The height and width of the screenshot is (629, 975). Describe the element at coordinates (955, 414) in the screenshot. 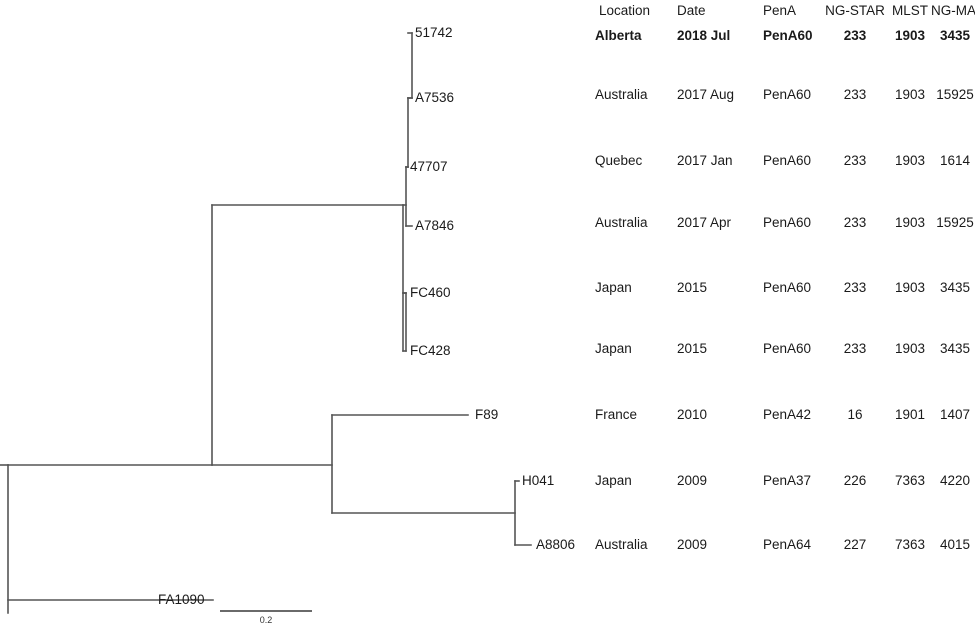

I see `cell-ngmast: 1407` at that location.